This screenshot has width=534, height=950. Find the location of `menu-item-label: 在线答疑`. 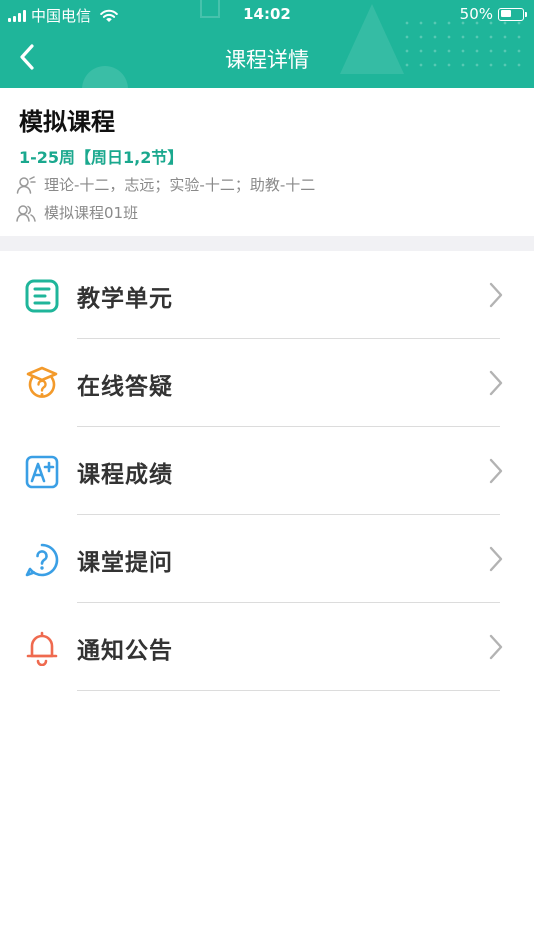

menu-item-label: 在线答疑 is located at coordinates (125, 387).